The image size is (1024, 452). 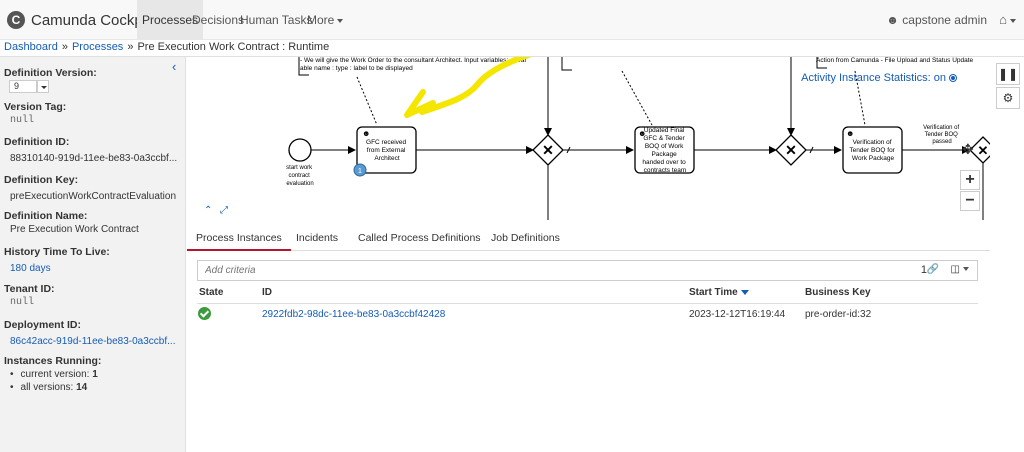 What do you see at coordinates (1003, 19) in the screenshot?
I see `home-icon: ⌂` at bounding box center [1003, 19].